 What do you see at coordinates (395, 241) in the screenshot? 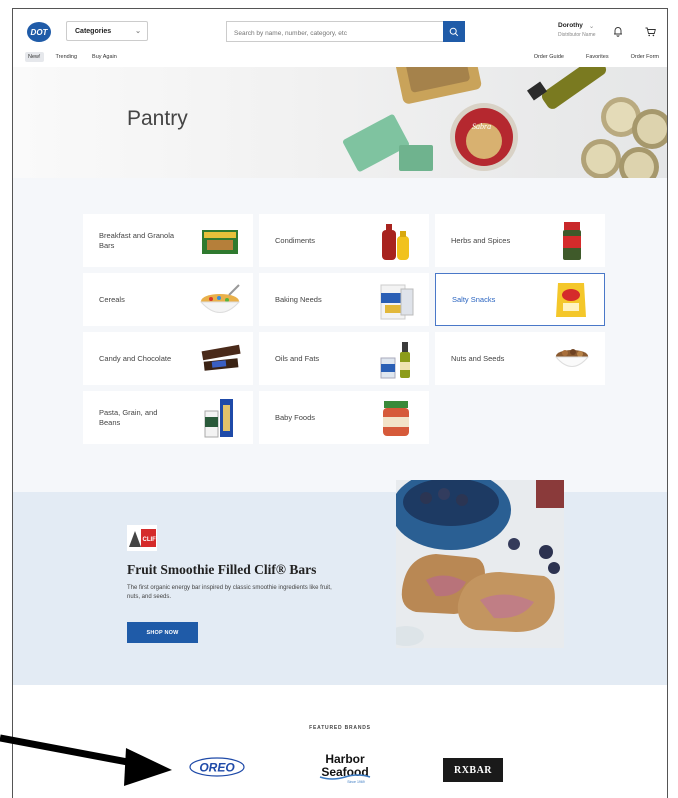
I see `ketchup-mustard-icon` at bounding box center [395, 241].